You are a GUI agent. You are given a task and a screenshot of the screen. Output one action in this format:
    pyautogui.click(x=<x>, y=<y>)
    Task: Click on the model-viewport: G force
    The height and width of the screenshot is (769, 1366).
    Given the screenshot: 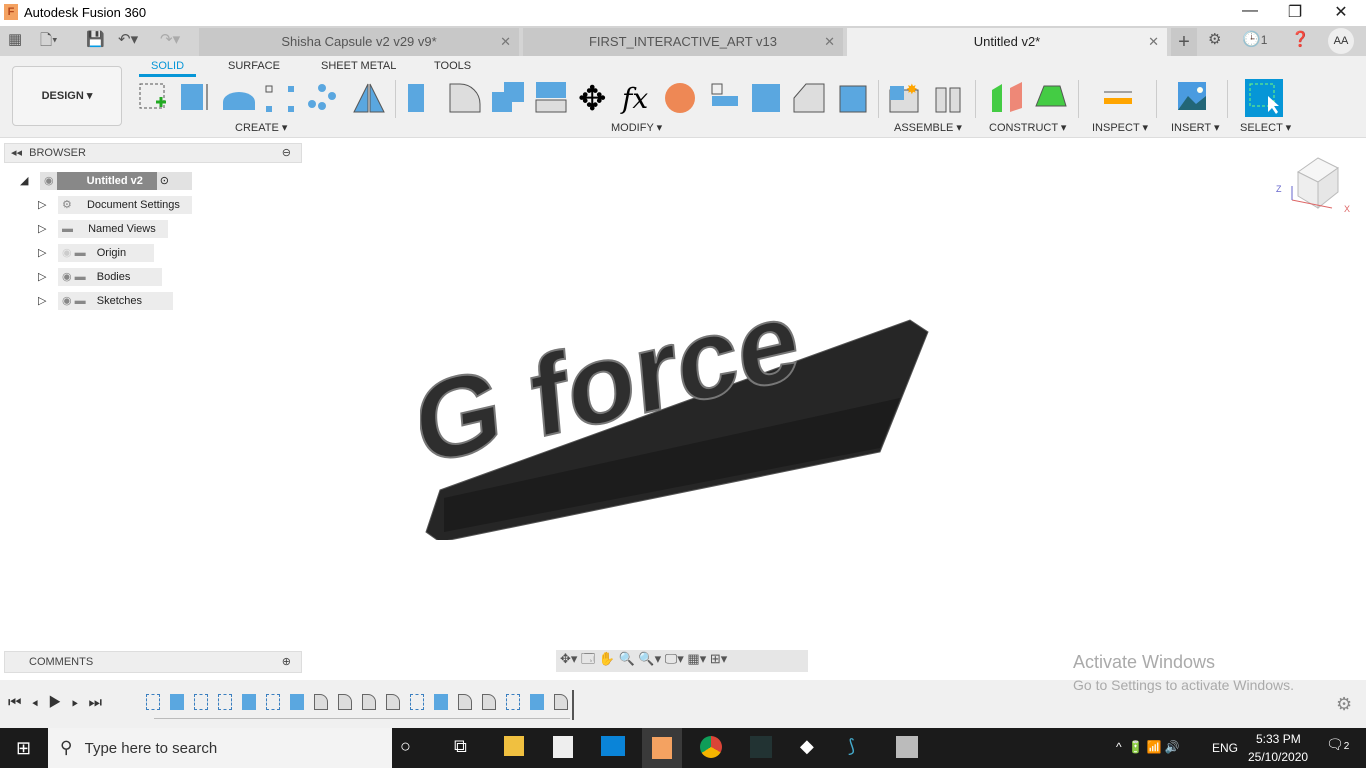 What is the action you would take?
    pyautogui.click(x=680, y=425)
    